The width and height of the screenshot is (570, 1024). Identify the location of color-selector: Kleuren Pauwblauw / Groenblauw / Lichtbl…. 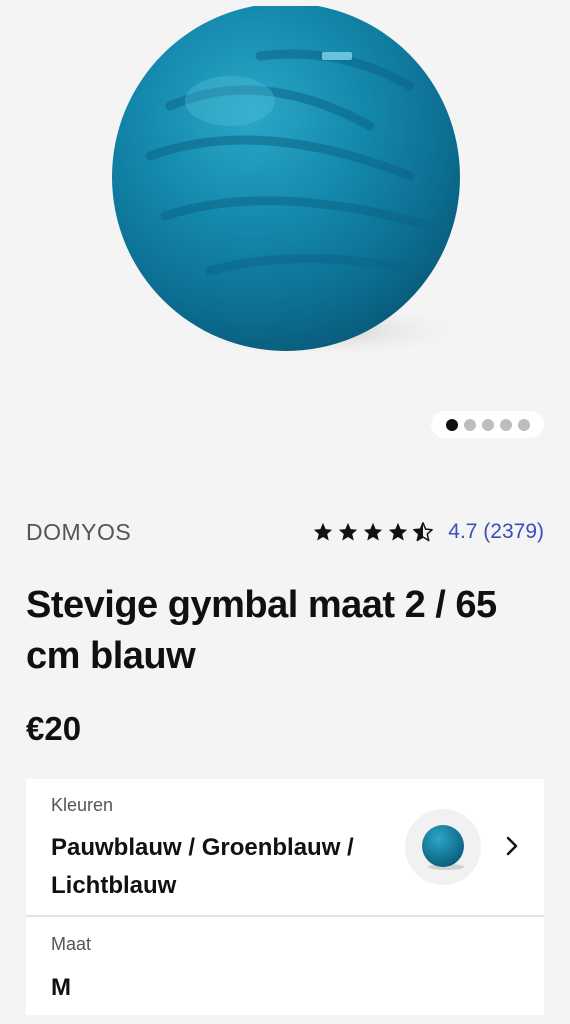
(285, 847).